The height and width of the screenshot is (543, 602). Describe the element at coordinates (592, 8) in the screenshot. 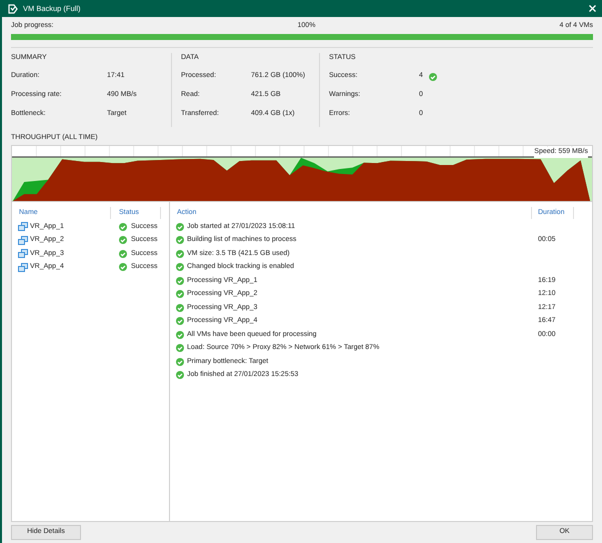

I see `close-icon` at that location.